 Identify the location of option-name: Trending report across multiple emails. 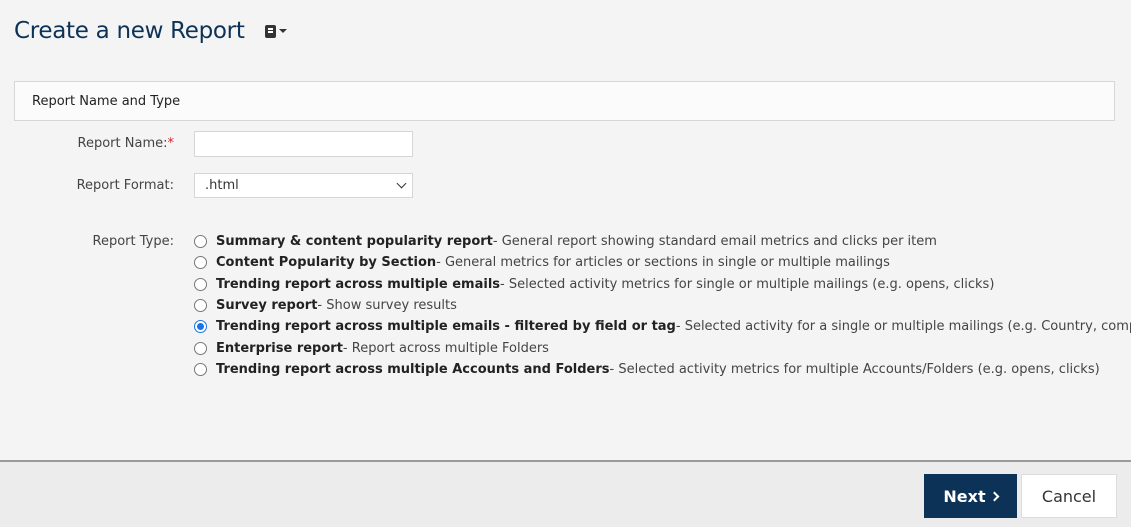
(358, 284).